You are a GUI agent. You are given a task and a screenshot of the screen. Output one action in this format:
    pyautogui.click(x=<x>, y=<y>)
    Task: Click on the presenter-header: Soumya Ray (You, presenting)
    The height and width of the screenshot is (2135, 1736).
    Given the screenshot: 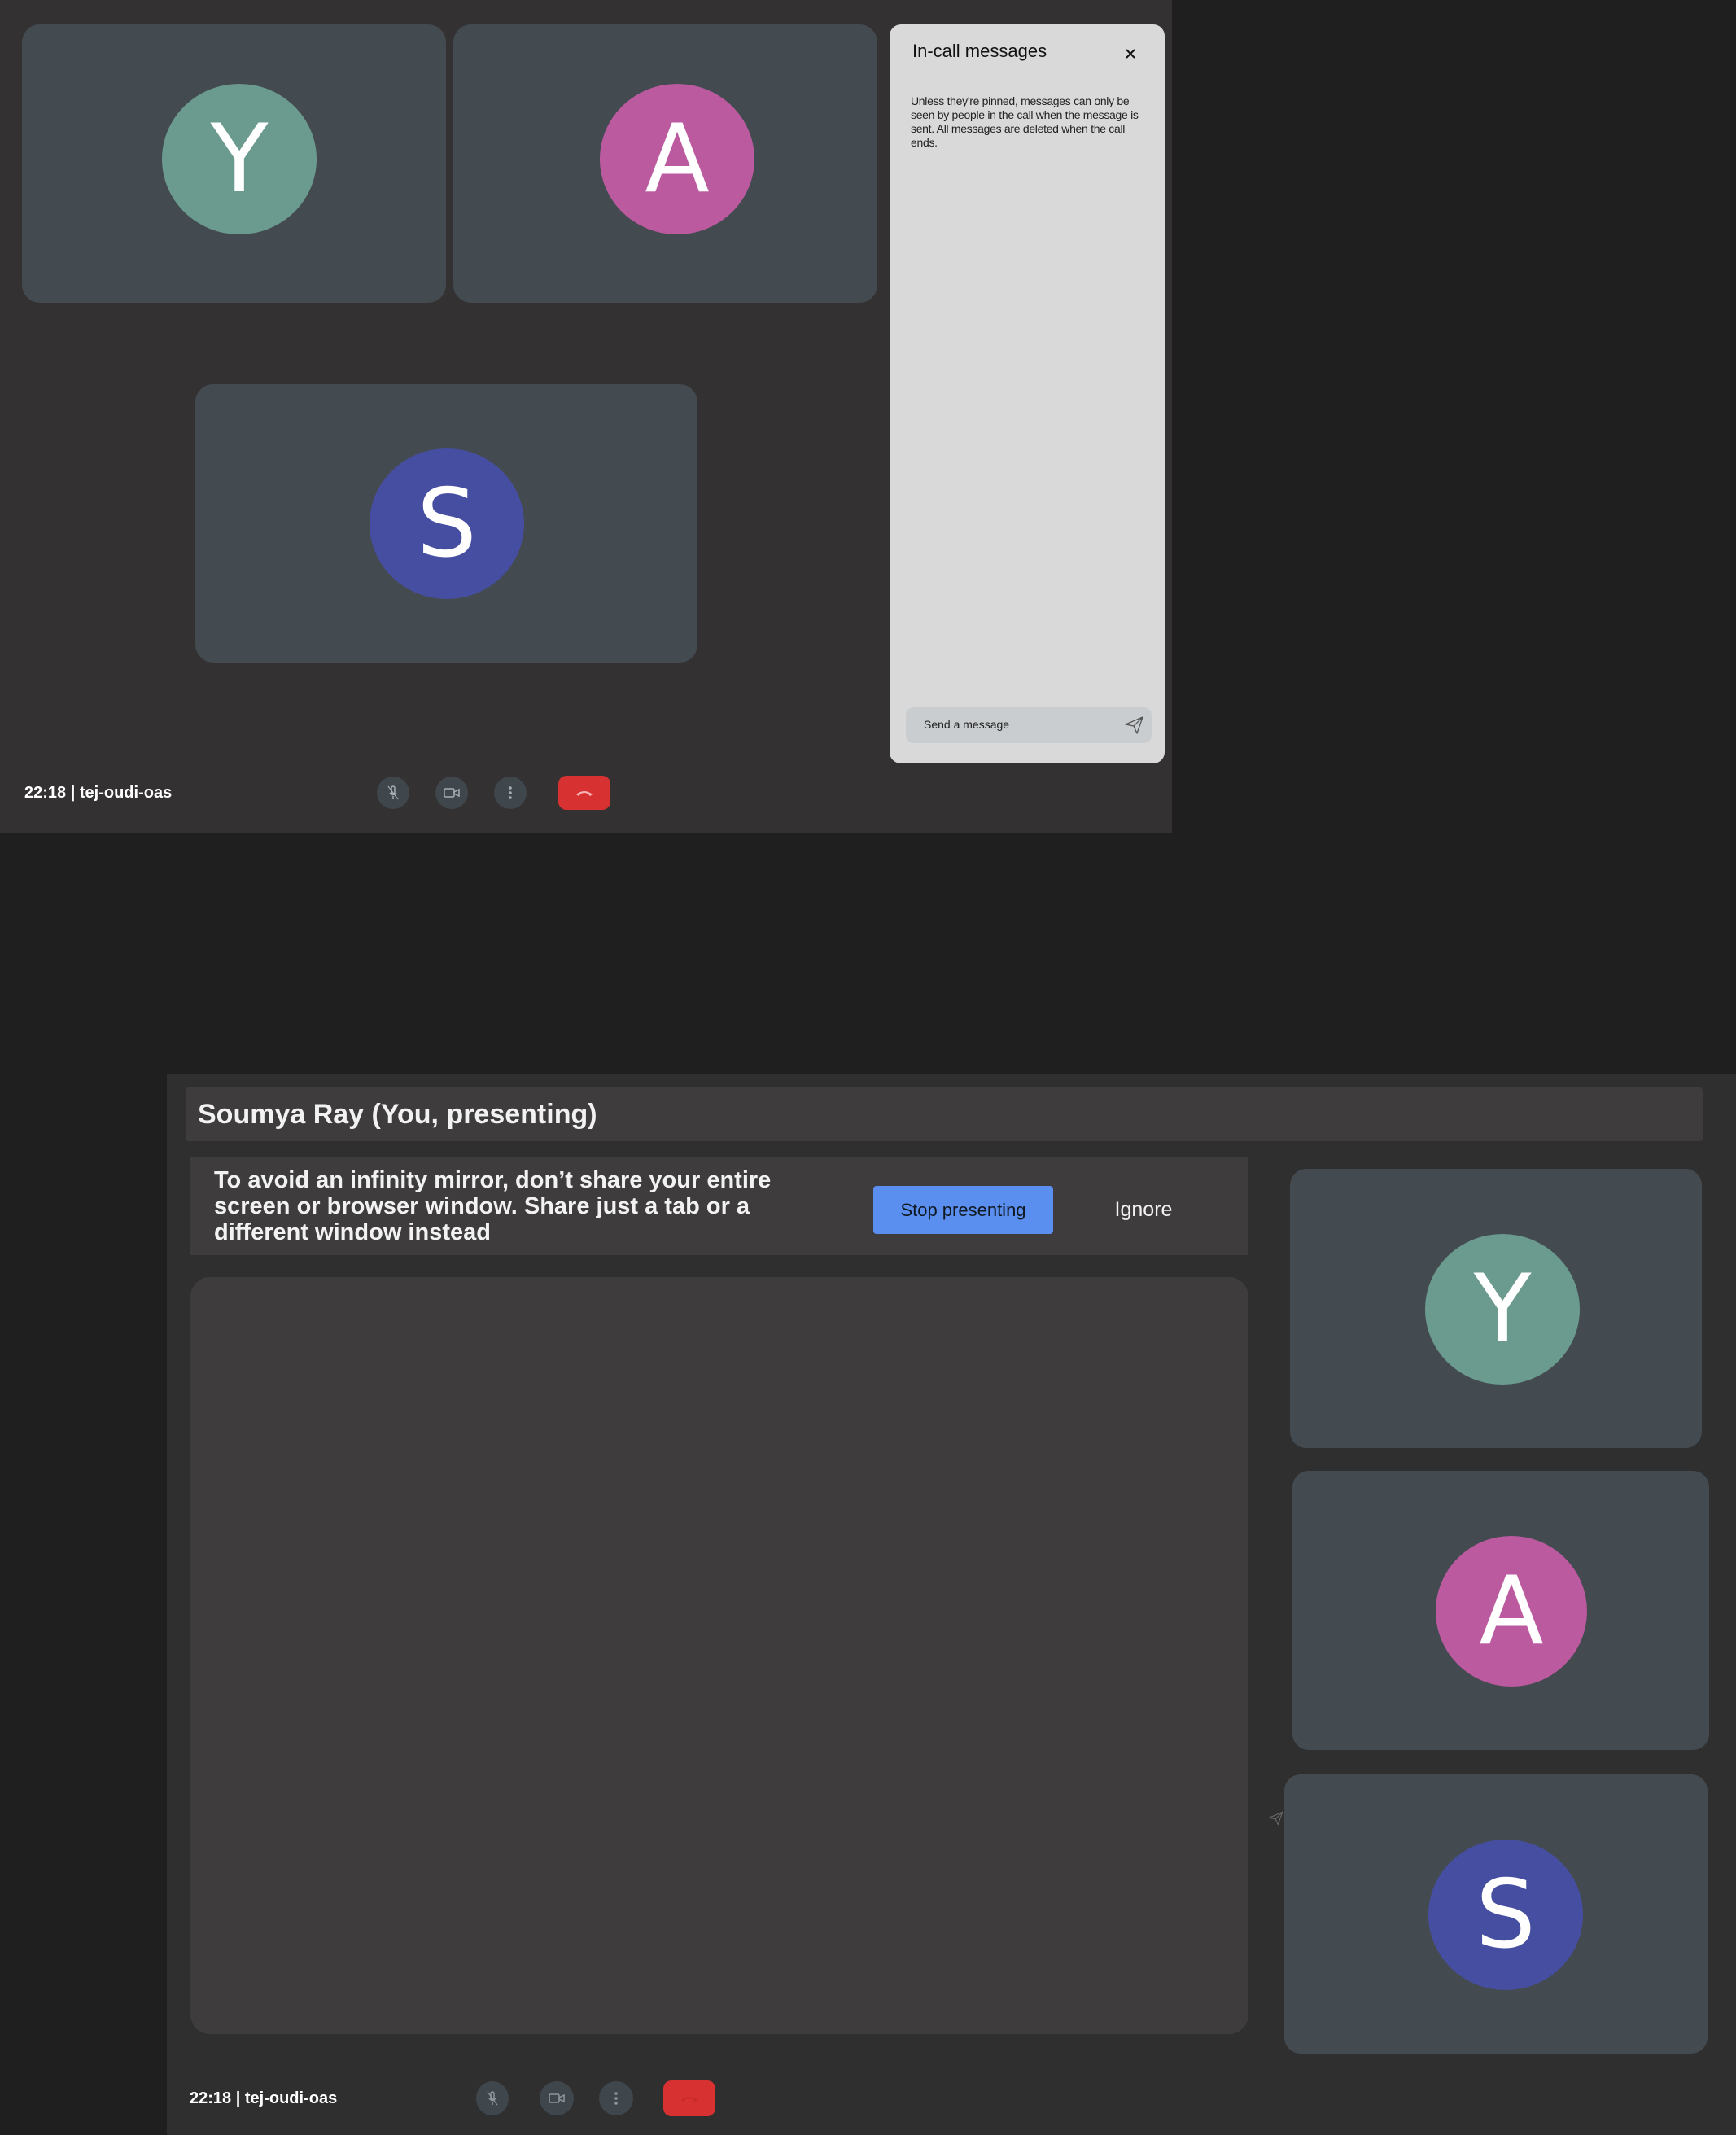 What is the action you would take?
    pyautogui.click(x=944, y=1114)
    